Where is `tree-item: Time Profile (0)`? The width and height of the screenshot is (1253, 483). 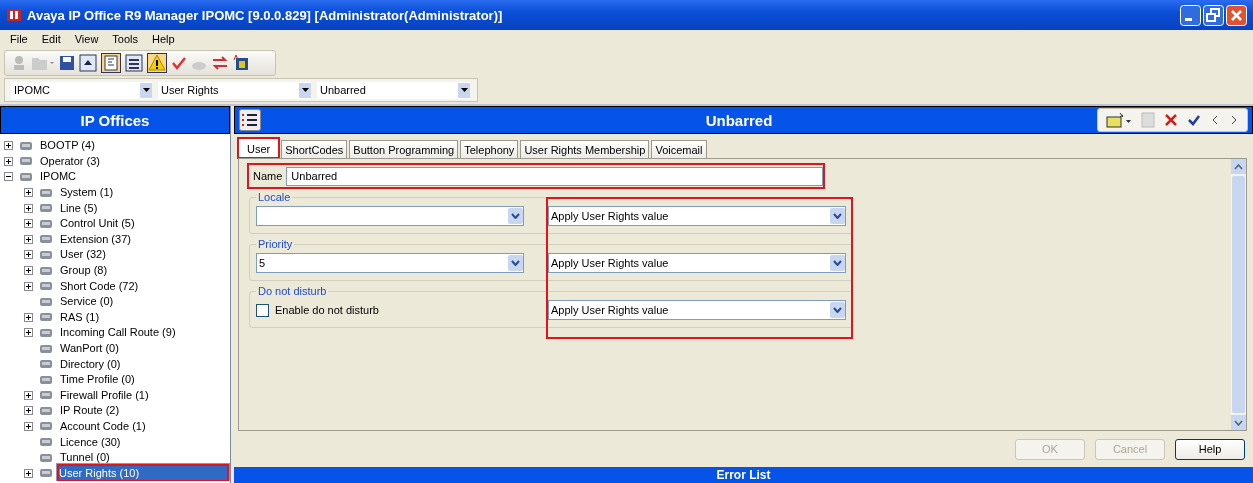
tree-item: Time Profile (0) is located at coordinates (97, 380).